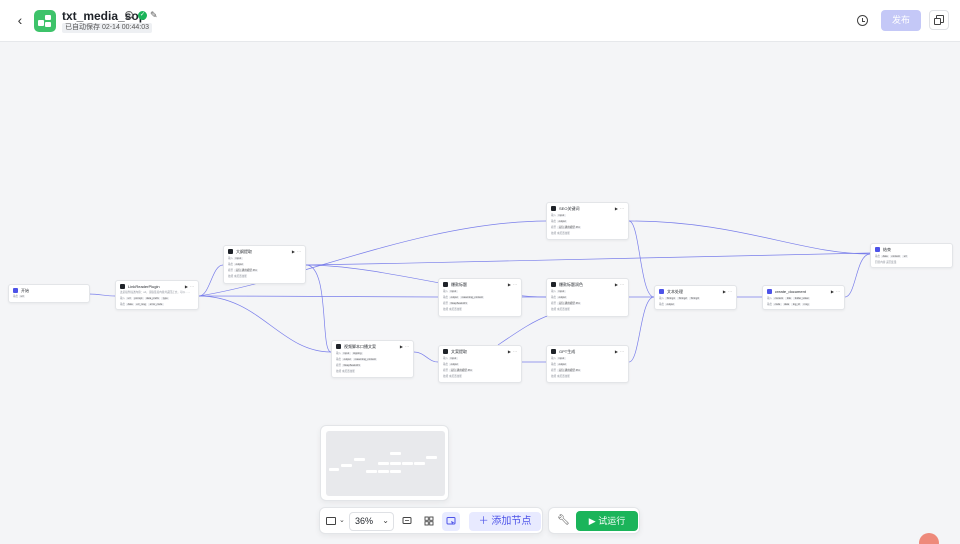 The width and height of the screenshot is (960, 544). What do you see at coordinates (49, 293) in the screenshot?
I see `node-start: 开始 输出 url` at bounding box center [49, 293].